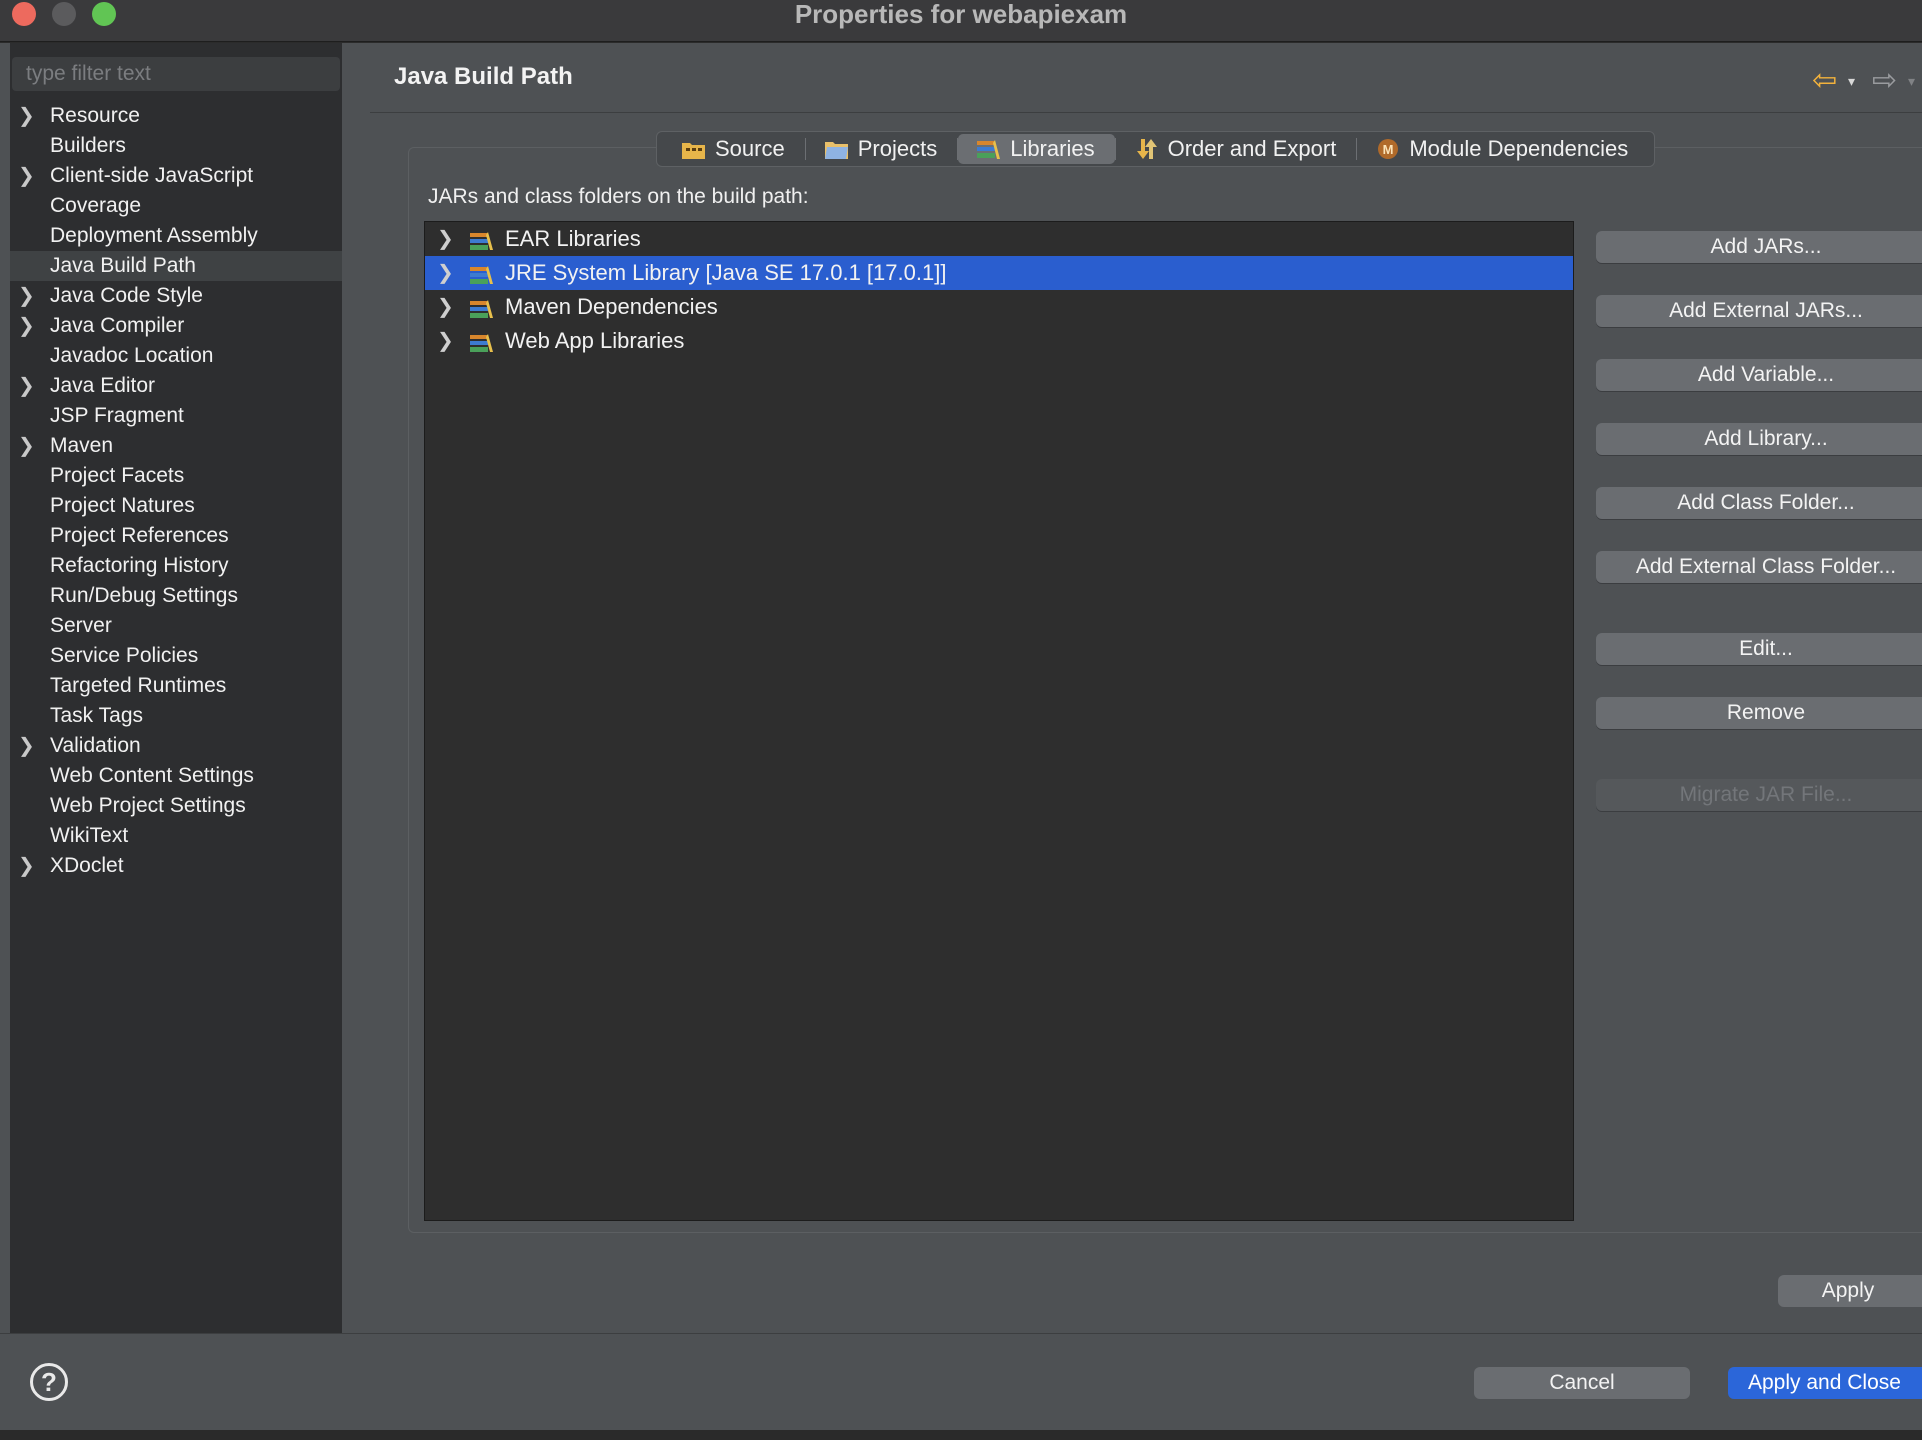 This screenshot has width=1922, height=1440. I want to click on sidebar-item: ❯ Java Compiler, so click(176, 326).